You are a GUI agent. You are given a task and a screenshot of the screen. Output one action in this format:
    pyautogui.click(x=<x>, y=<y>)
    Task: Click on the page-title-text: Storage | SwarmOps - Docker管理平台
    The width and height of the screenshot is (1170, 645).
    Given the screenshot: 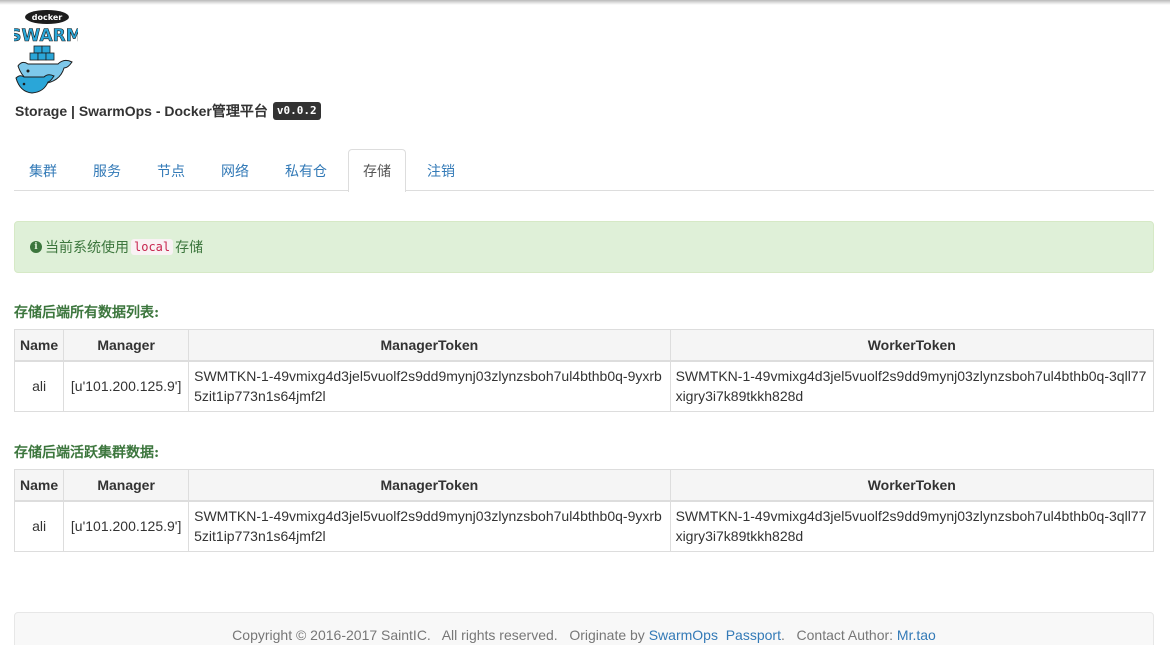 What is the action you would take?
    pyautogui.click(x=141, y=111)
    